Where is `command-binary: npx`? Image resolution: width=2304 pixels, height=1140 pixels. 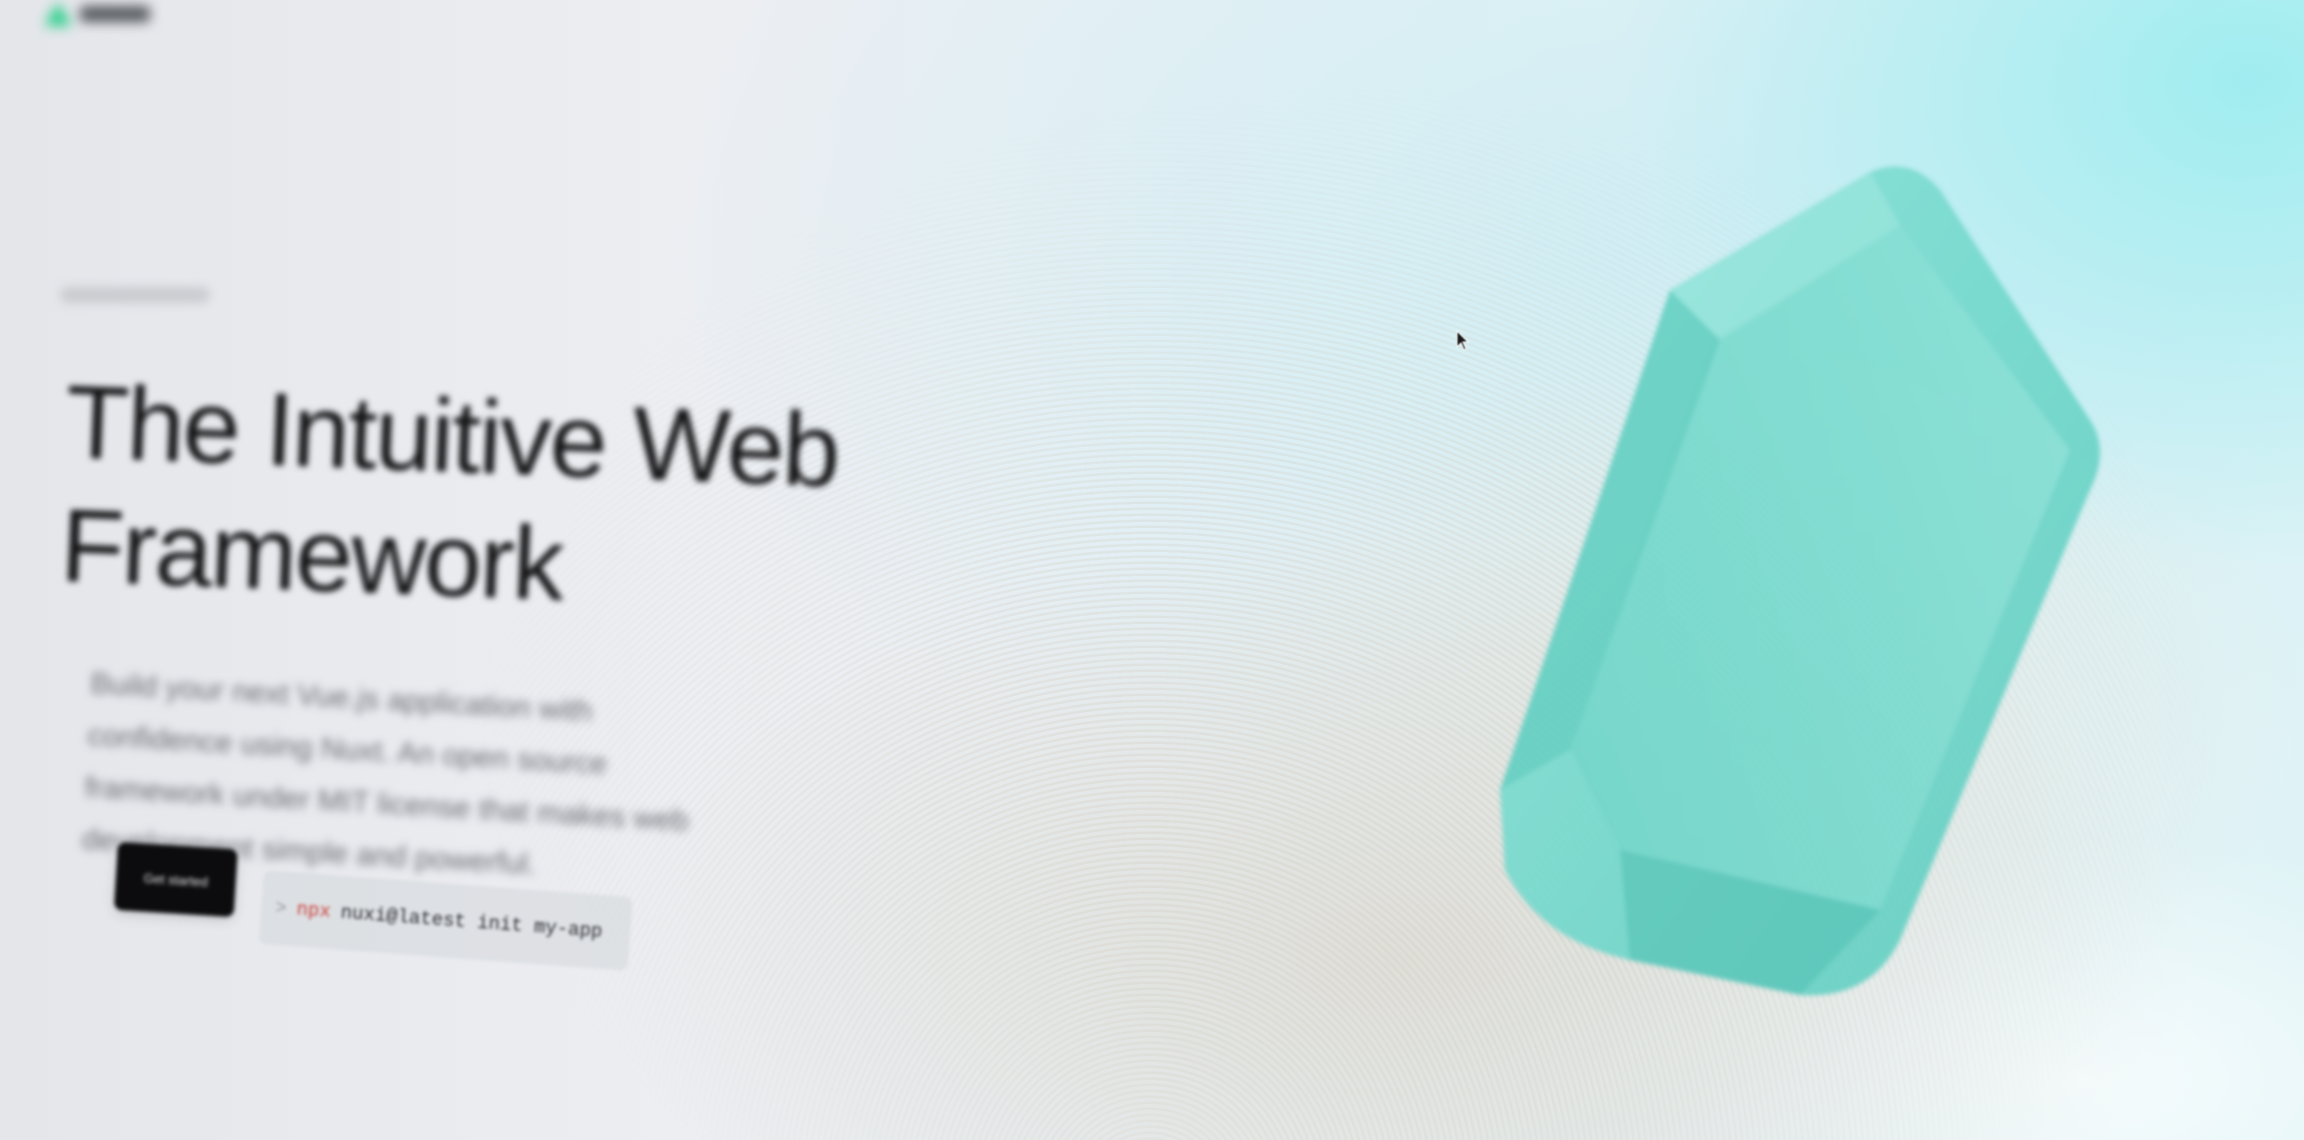 command-binary: npx is located at coordinates (313, 910).